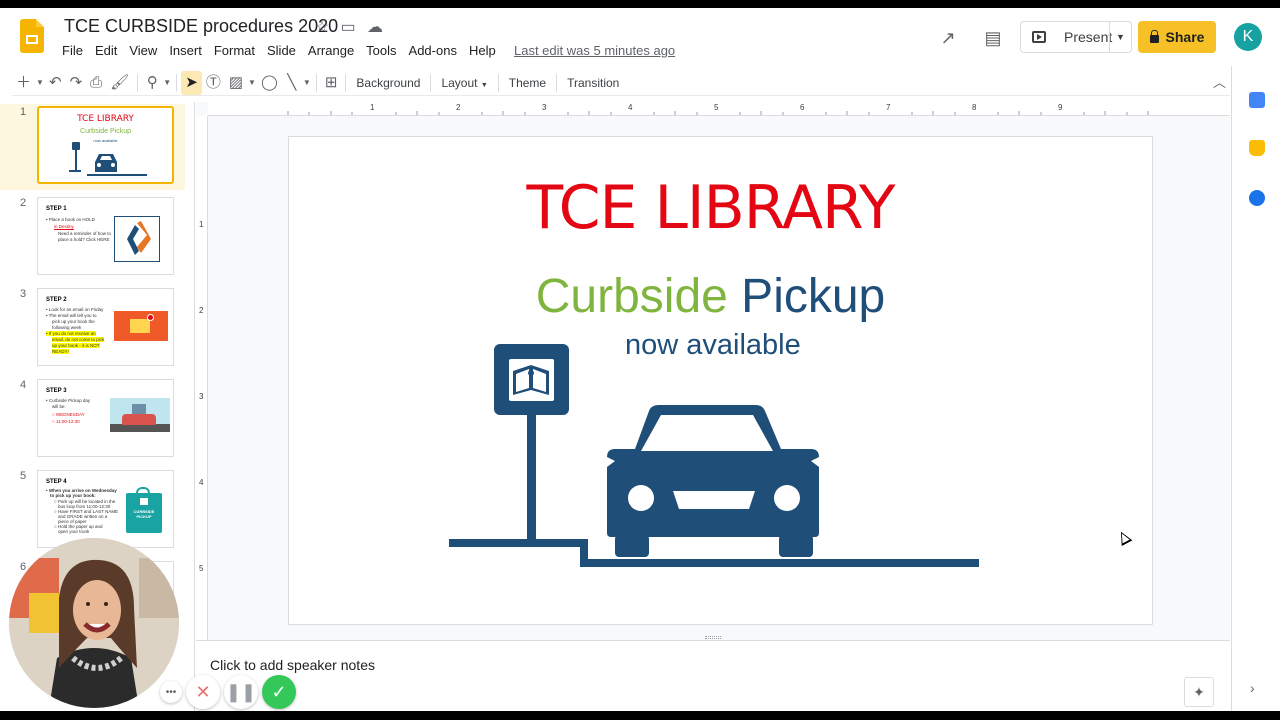  What do you see at coordinates (55, 83) in the screenshot?
I see `undo-icon: ↶` at bounding box center [55, 83].